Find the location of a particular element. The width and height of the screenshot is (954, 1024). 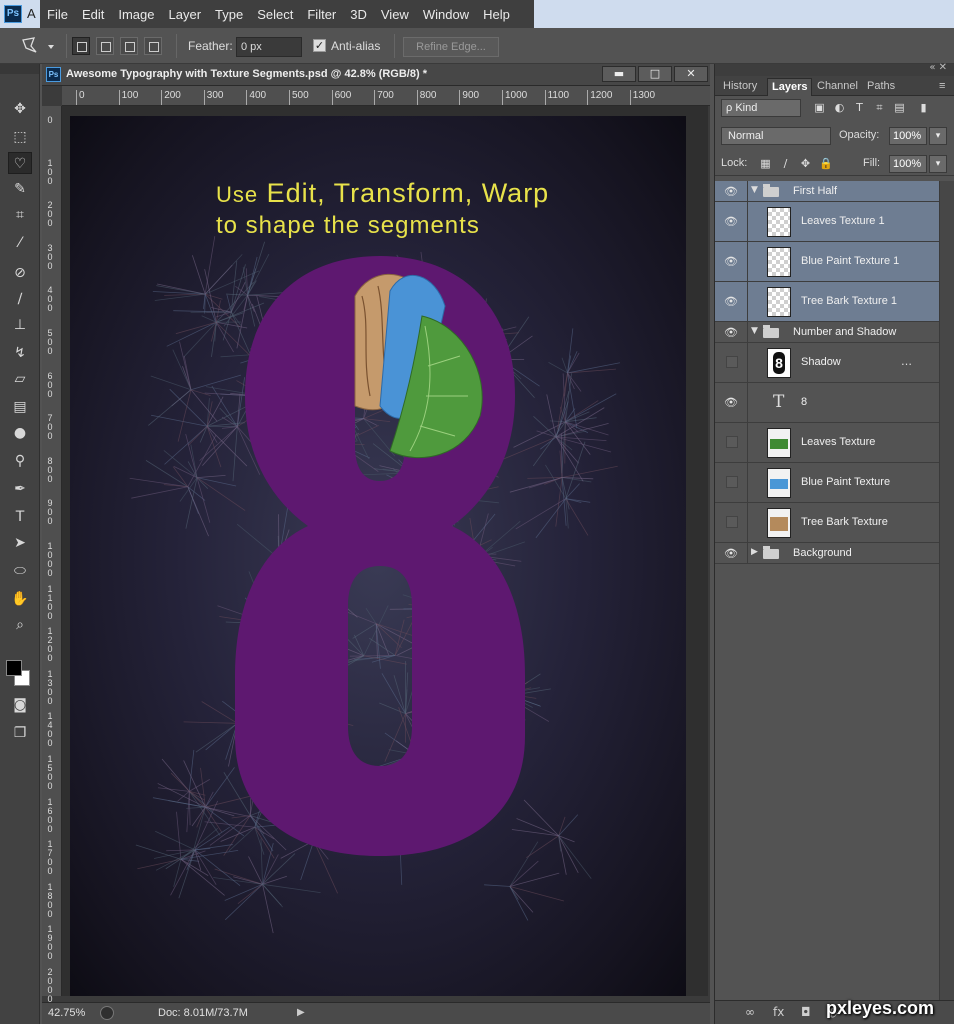

layer-blue-paint-texture: Blue Paint Texture is located at coordinates (827, 483).